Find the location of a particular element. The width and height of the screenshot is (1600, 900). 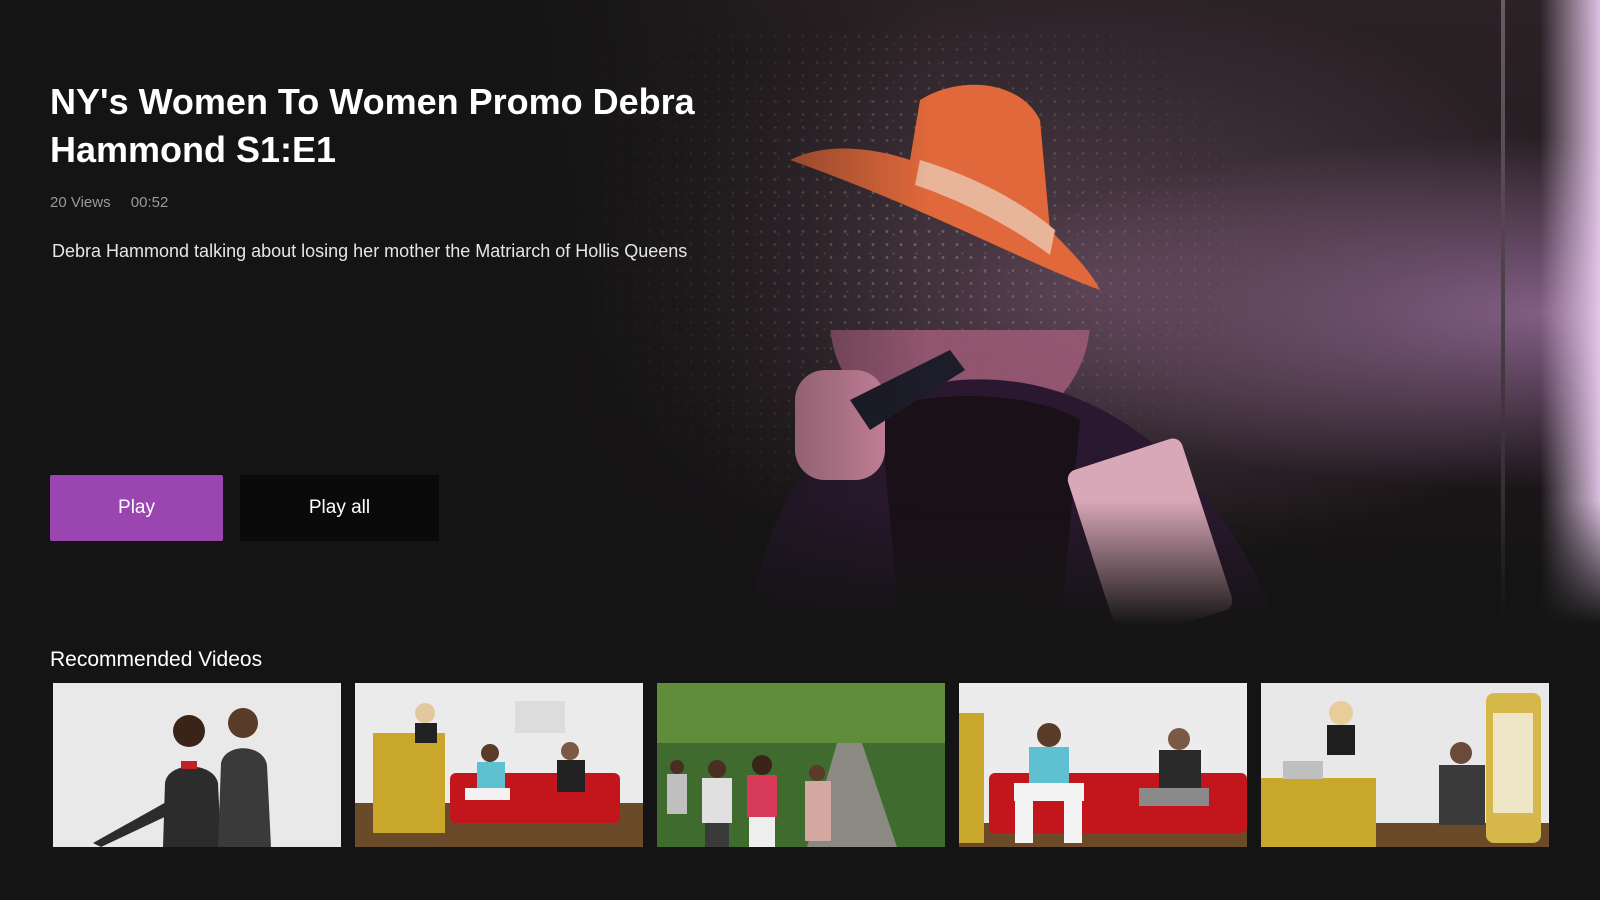

thumb-two-men-couch-image is located at coordinates (1103, 765).